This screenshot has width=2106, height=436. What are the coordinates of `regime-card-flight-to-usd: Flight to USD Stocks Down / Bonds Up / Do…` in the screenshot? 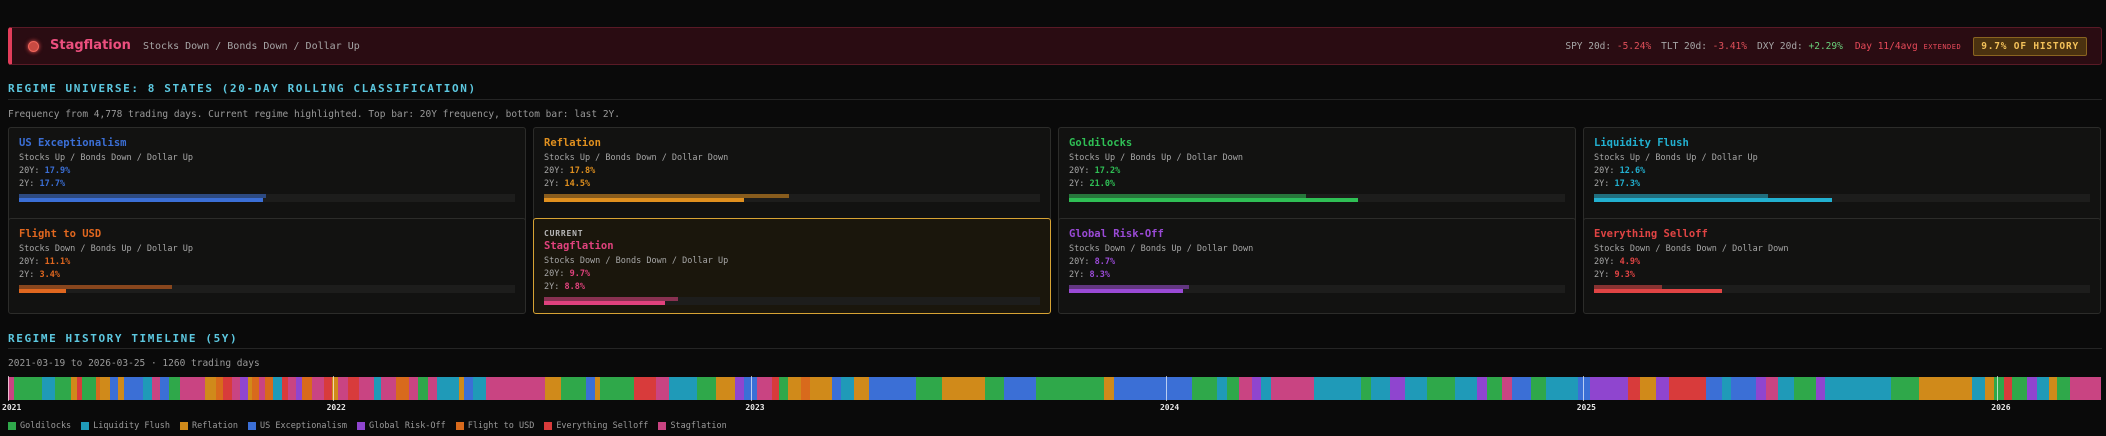 It's located at (267, 266).